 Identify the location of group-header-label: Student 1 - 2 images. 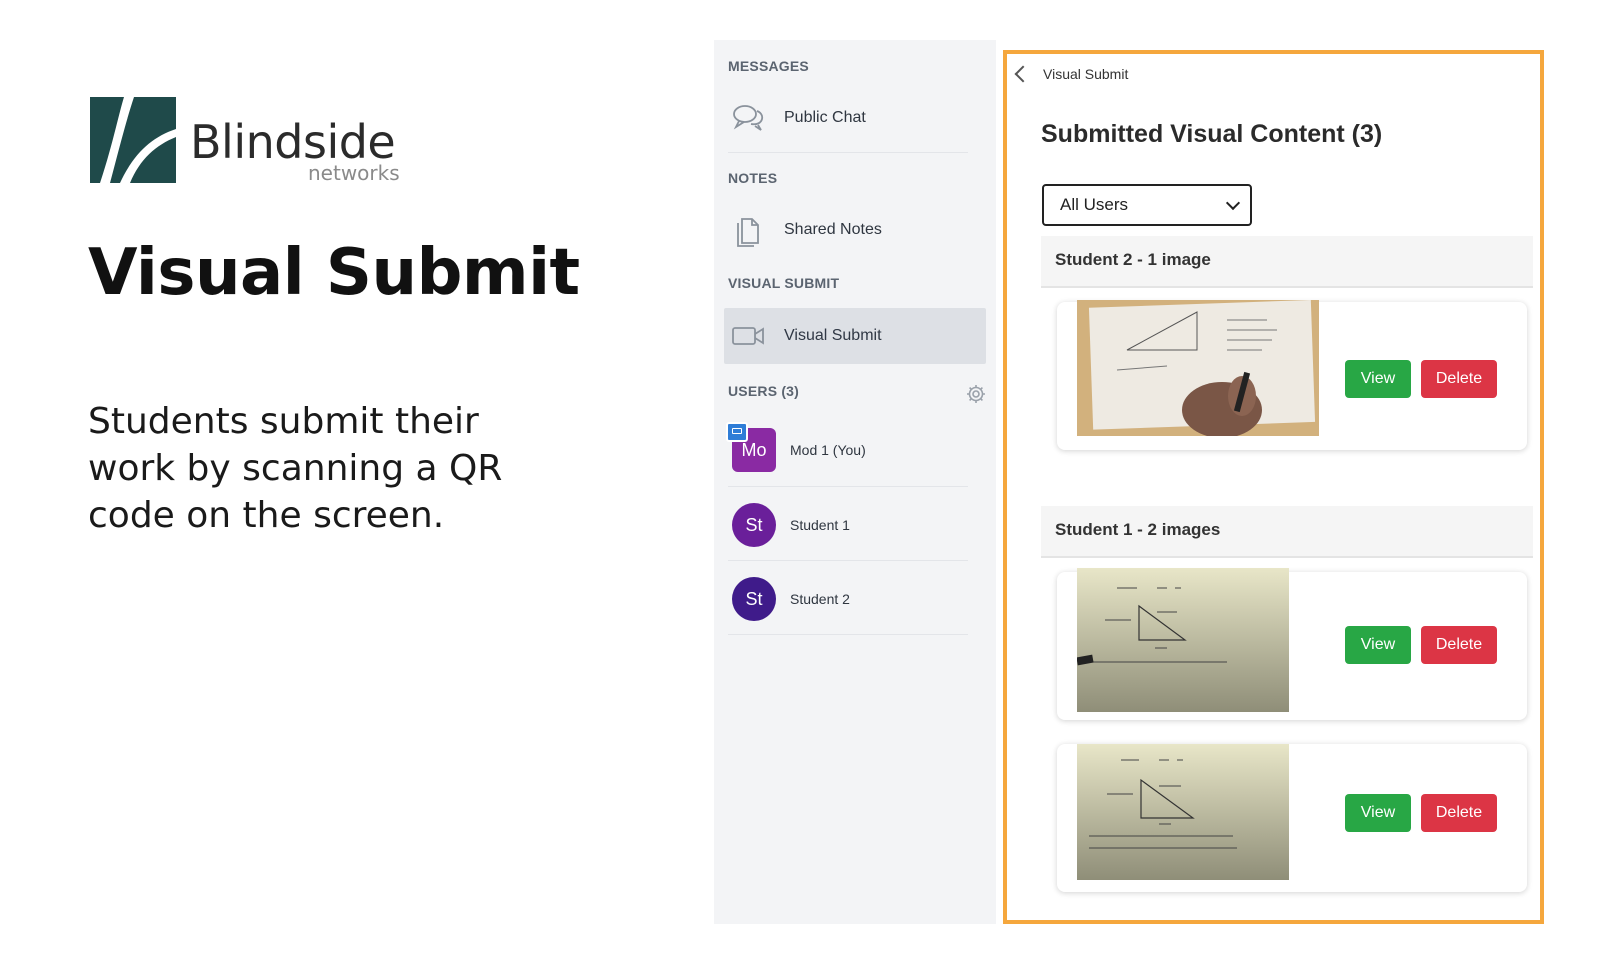
(1138, 529).